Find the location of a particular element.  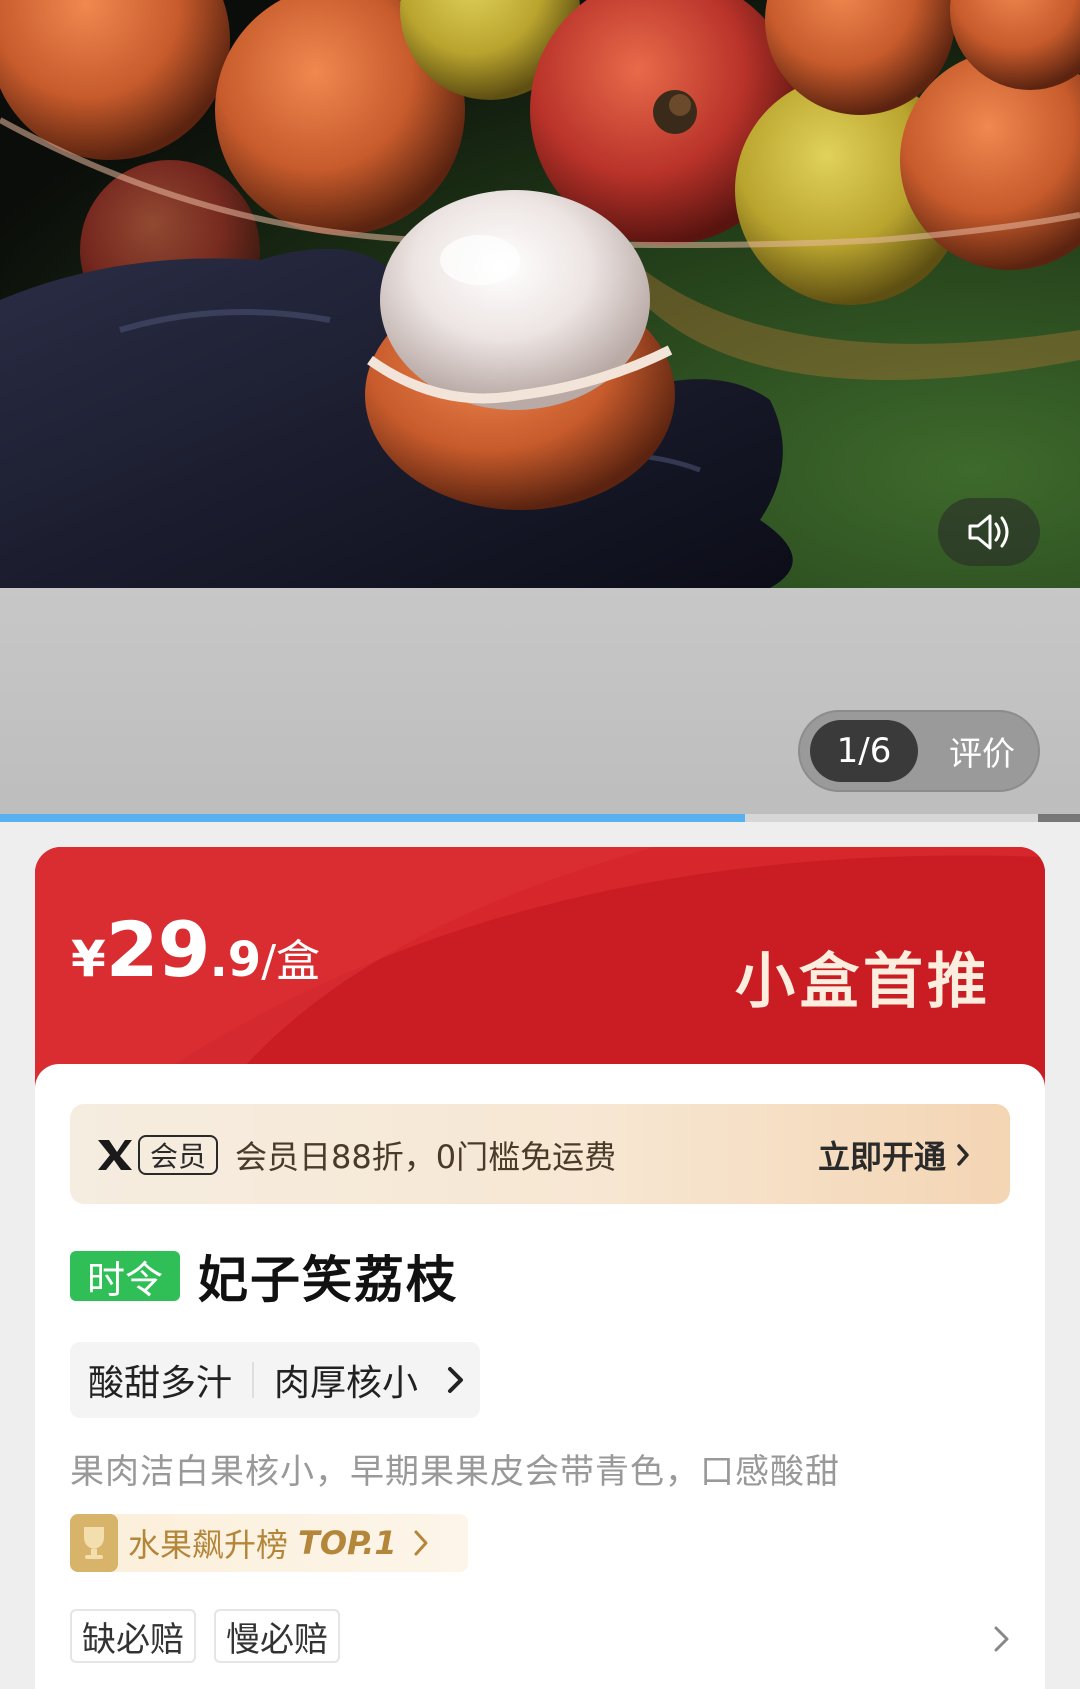

speaker-icon is located at coordinates (988, 532).